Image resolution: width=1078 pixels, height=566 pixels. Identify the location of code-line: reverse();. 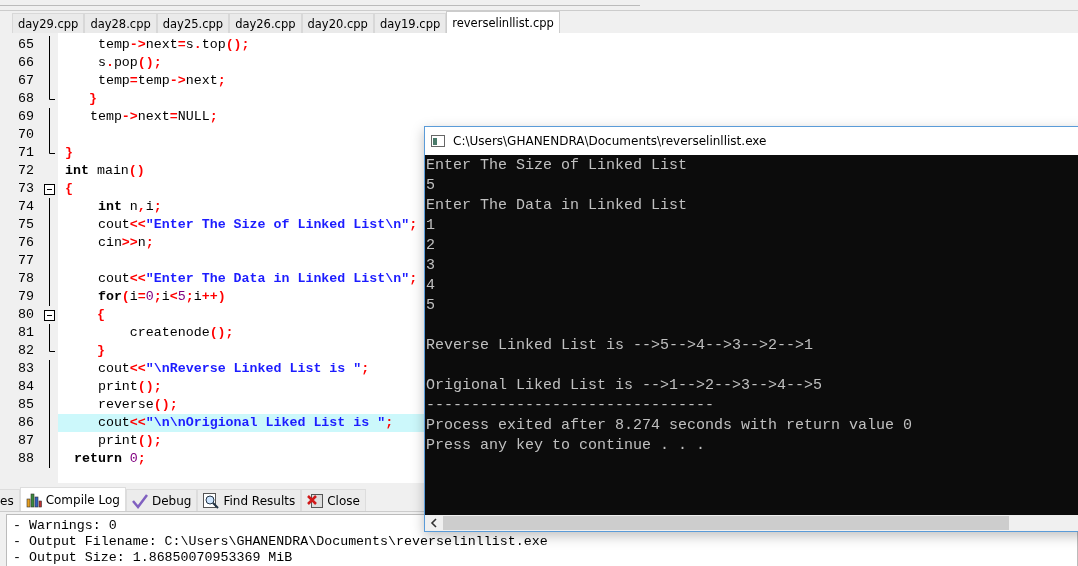
(137, 405).